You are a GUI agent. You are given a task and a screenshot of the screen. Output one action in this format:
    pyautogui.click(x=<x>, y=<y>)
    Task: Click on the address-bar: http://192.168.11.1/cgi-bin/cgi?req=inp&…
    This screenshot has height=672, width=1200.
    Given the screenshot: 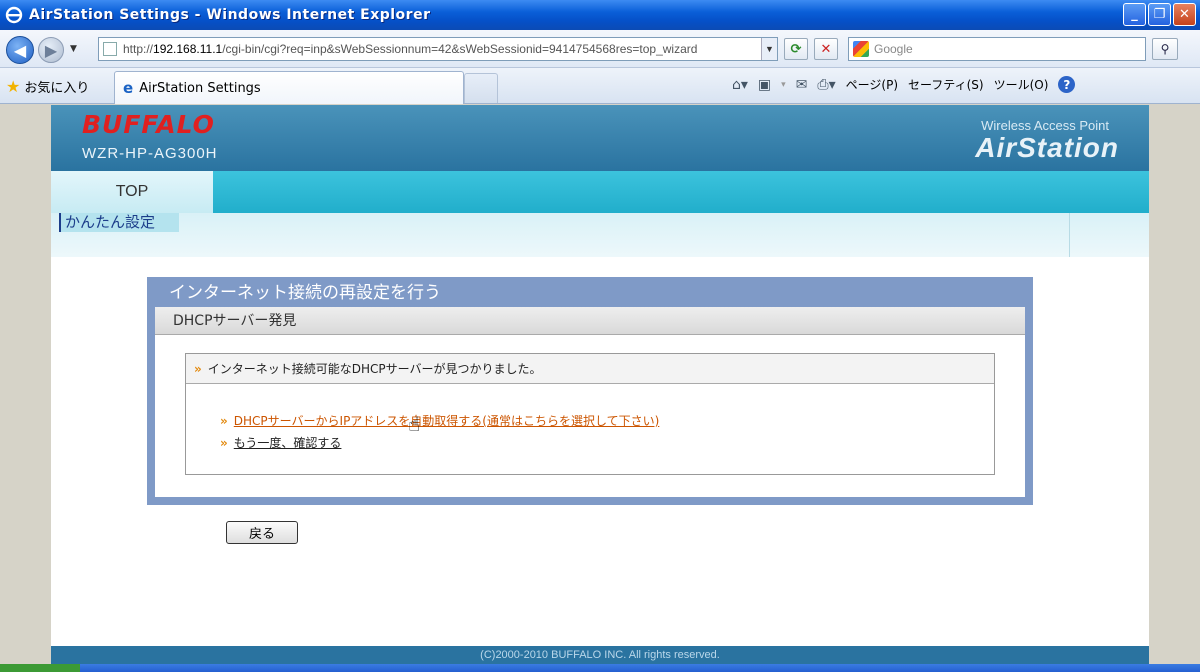 What is the action you would take?
    pyautogui.click(x=438, y=49)
    